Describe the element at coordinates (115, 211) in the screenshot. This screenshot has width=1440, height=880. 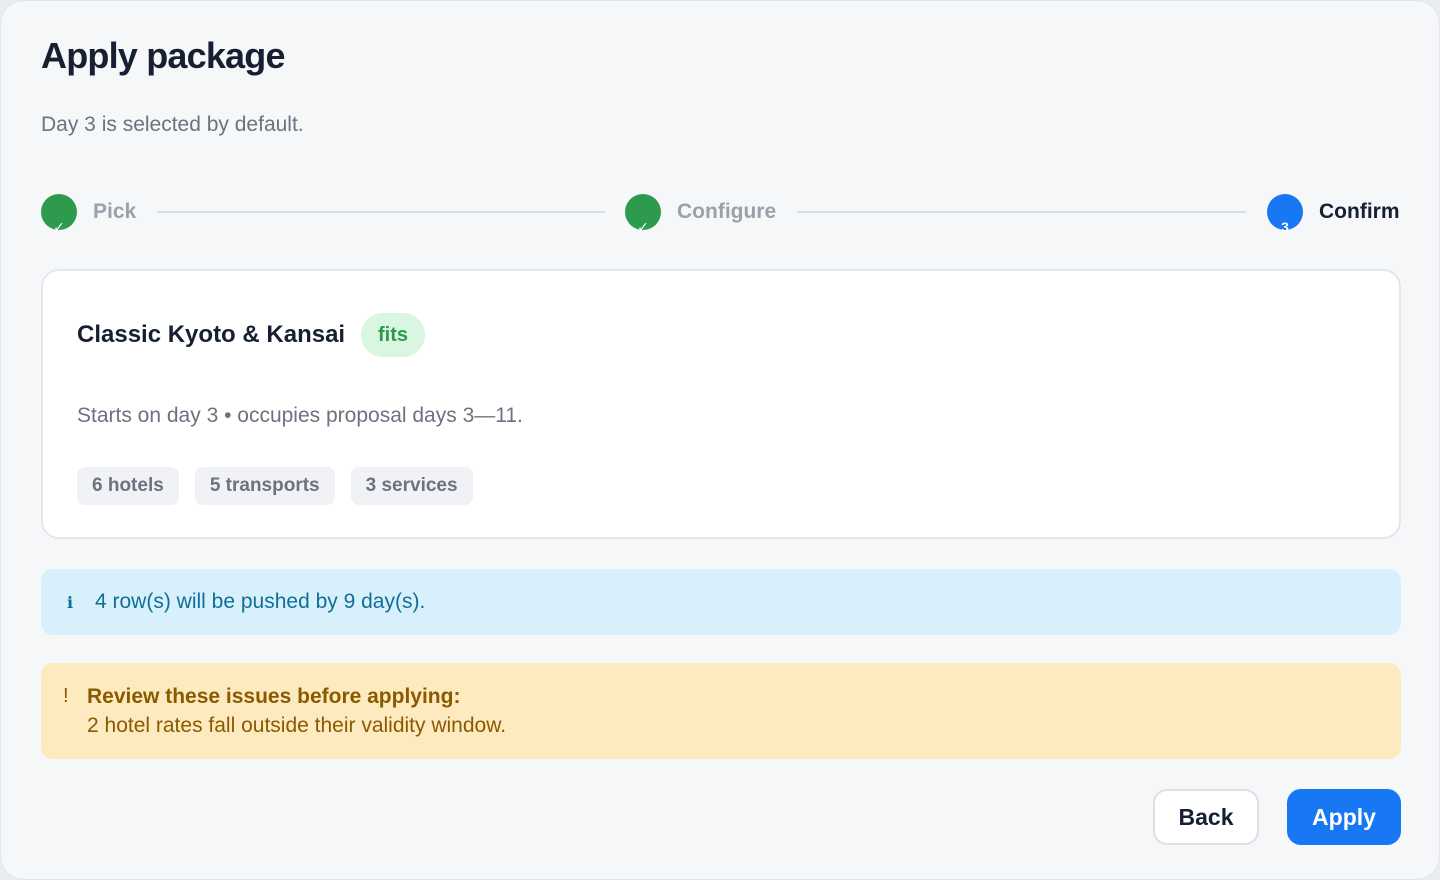
I see `step-label: Pick` at that location.